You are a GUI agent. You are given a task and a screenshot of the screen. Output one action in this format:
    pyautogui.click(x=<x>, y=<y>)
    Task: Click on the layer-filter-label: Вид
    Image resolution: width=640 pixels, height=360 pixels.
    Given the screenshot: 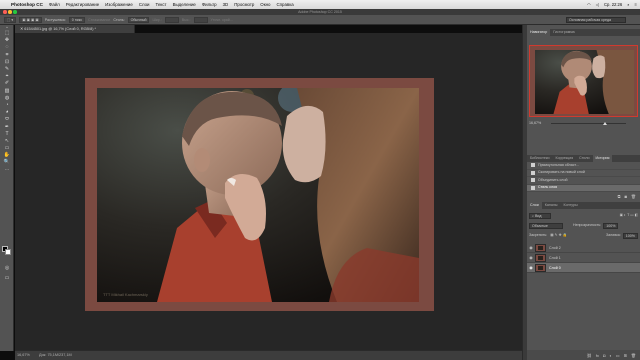 What is the action you would take?
    pyautogui.click(x=538, y=215)
    